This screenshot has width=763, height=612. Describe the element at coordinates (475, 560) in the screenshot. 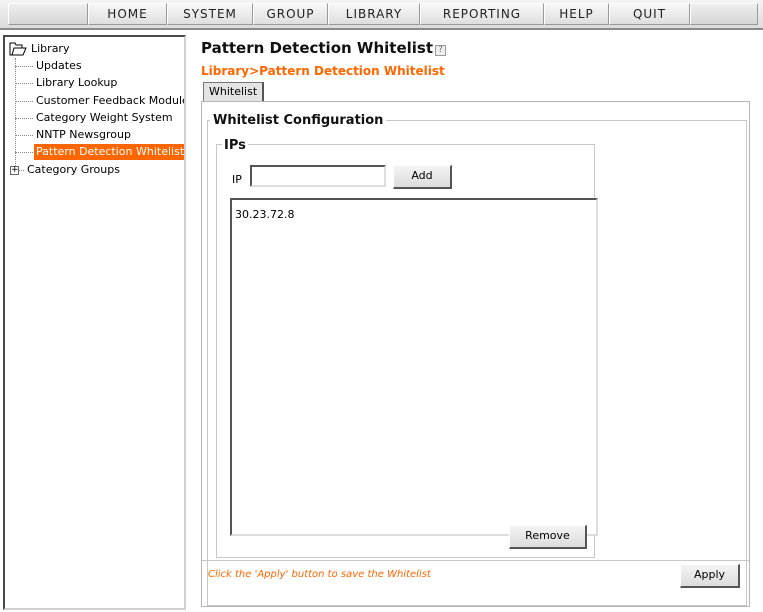

I see `footer-divider` at that location.